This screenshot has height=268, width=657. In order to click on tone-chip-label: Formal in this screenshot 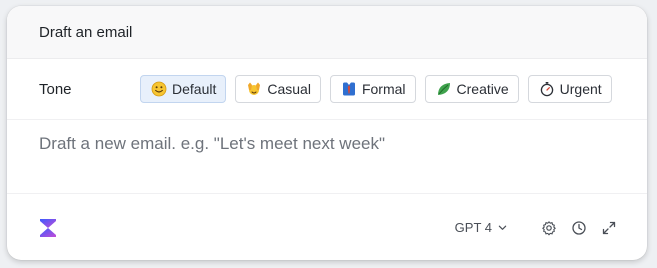, I will do `click(383, 89)`.